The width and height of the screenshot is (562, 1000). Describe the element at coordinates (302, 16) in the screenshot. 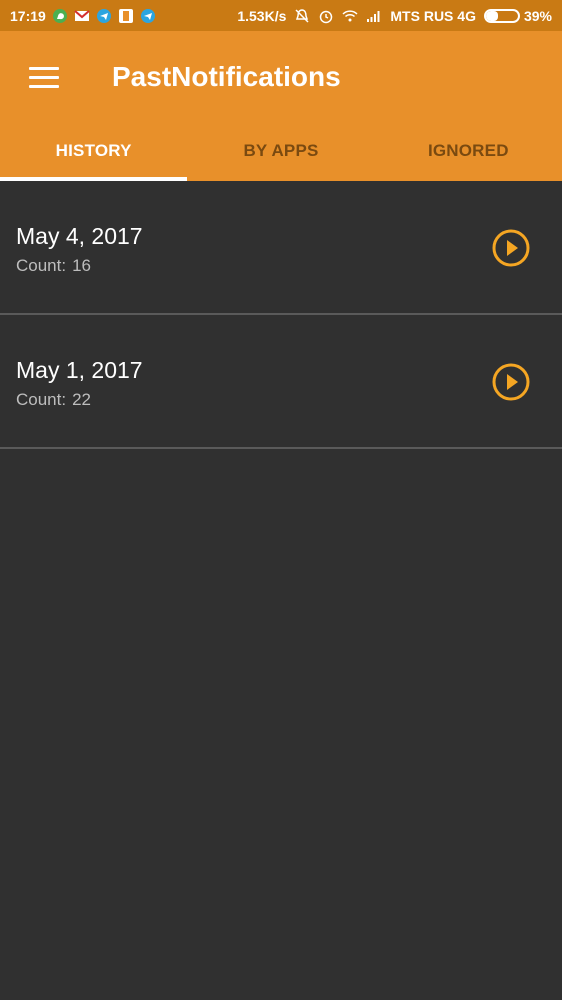

I see `mute-bell-icon` at that location.